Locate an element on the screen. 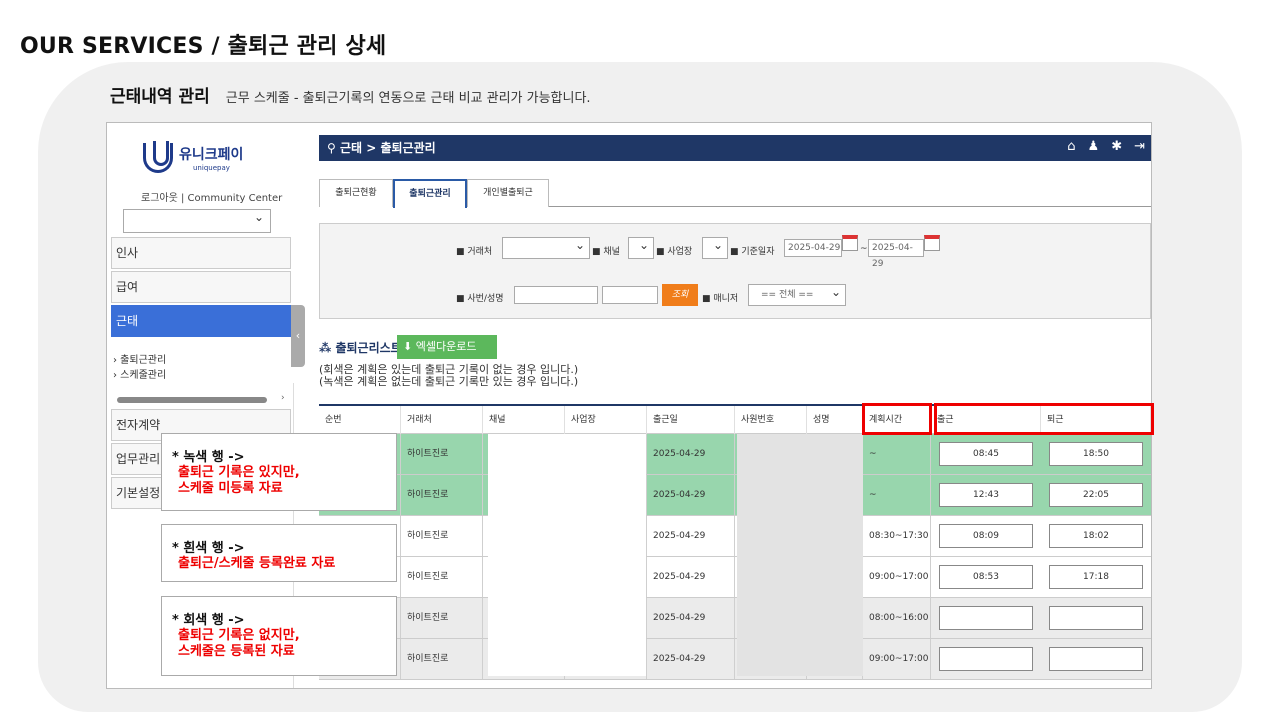 This screenshot has width=1280, height=720. submenu-attendance-mgmt: › 출퇴근관리 is located at coordinates (139, 358).